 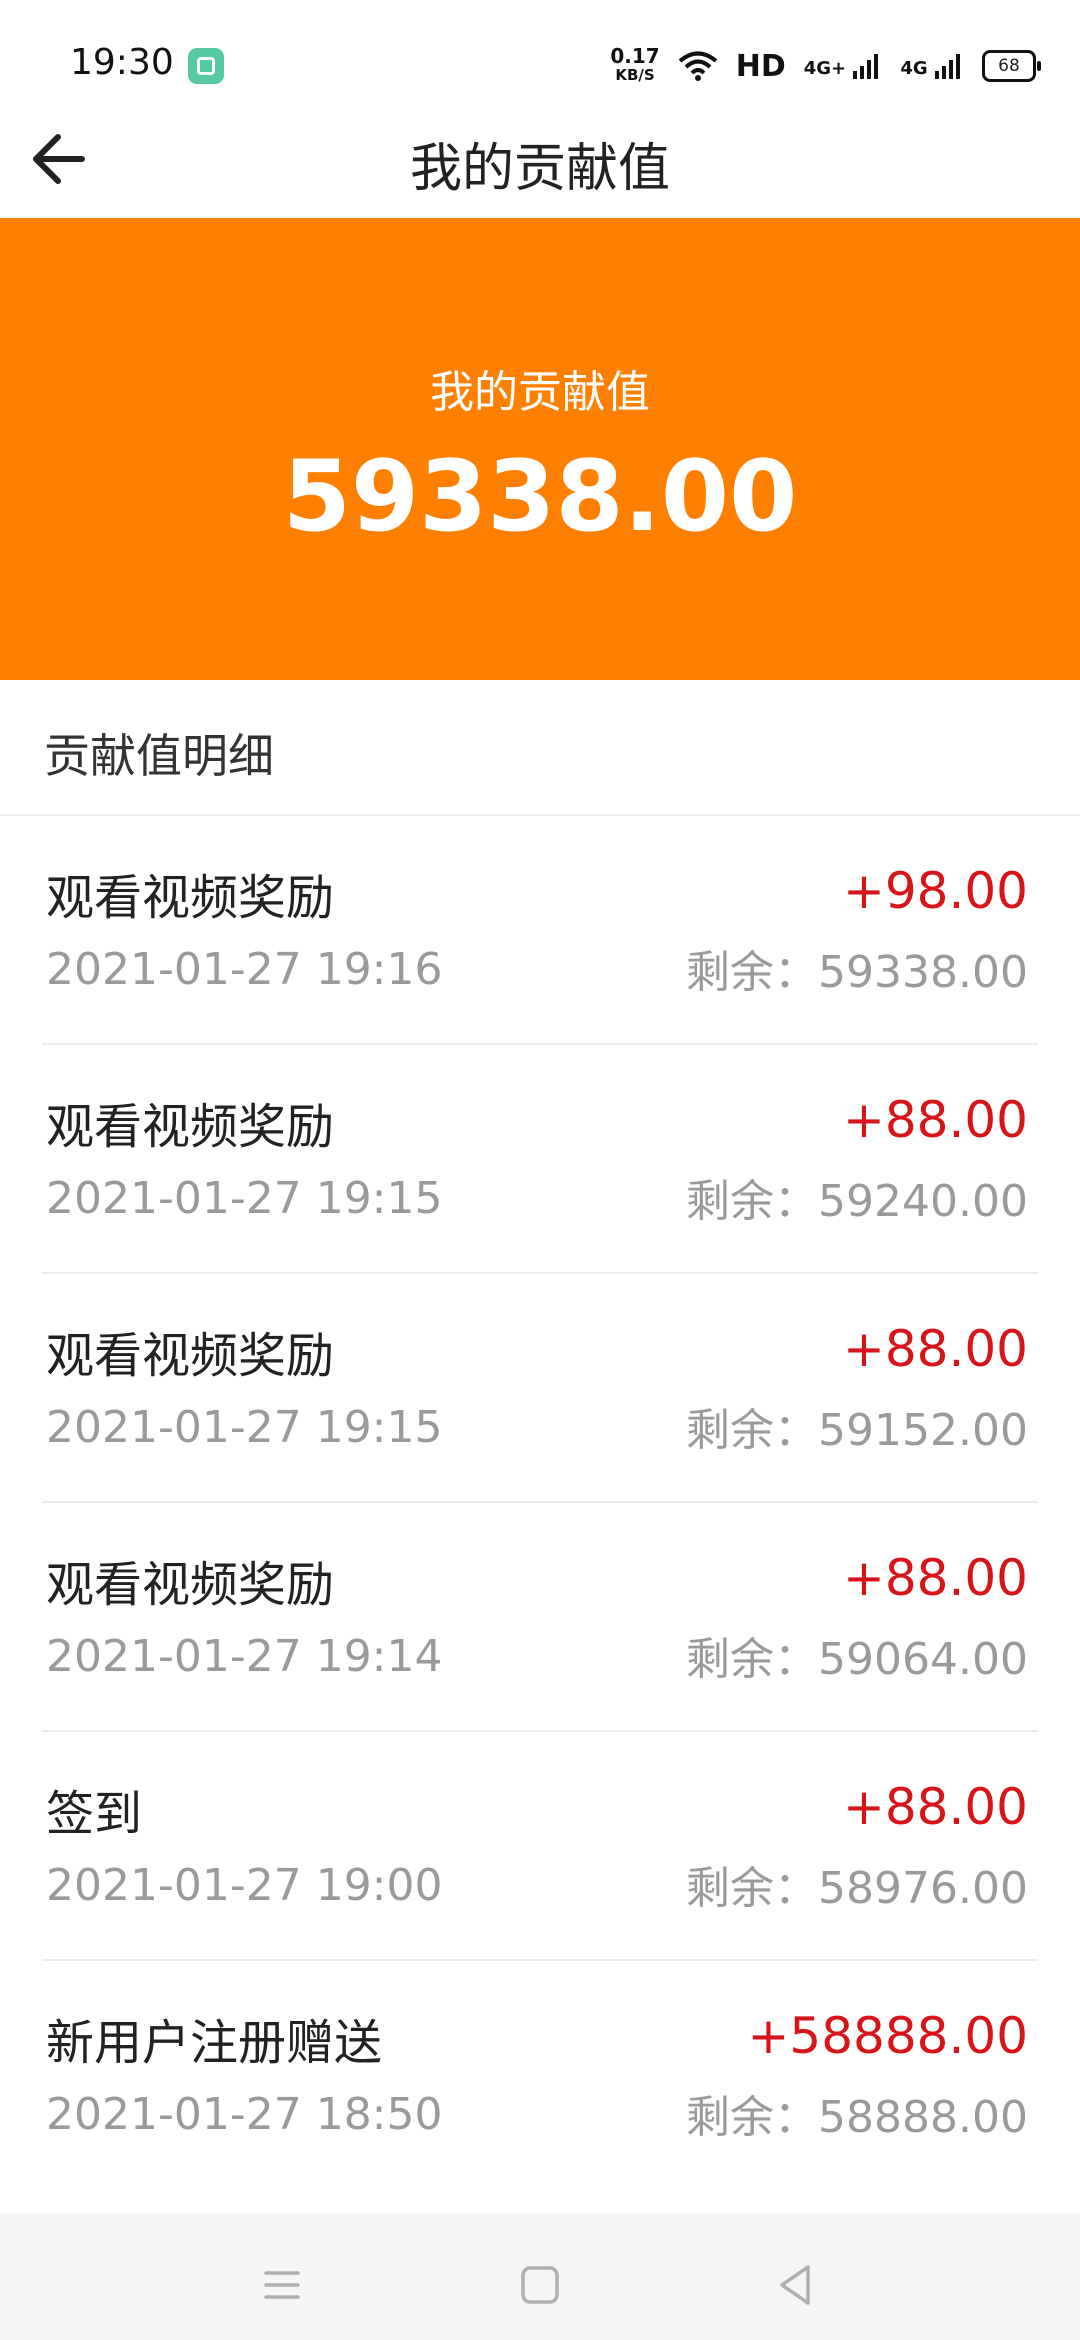 What do you see at coordinates (857, 1659) in the screenshot?
I see `record-balance: 剩余：59064.00` at bounding box center [857, 1659].